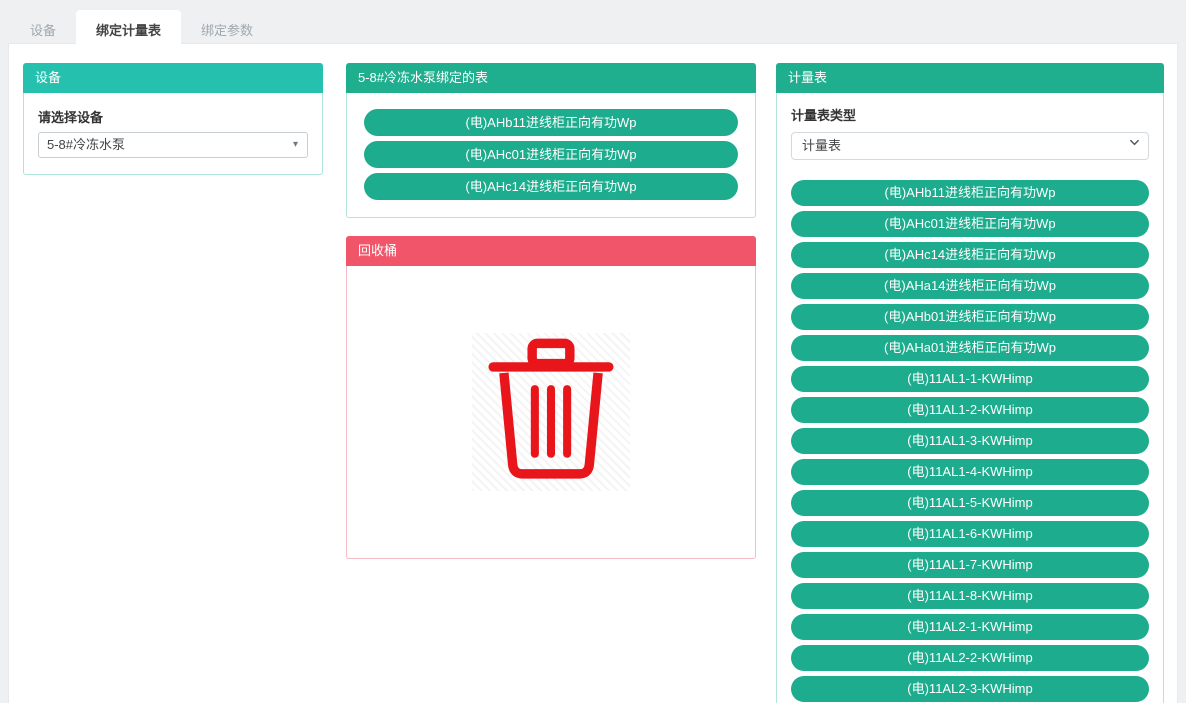  What do you see at coordinates (822, 145) in the screenshot?
I see `meter-type-value: 计量表` at bounding box center [822, 145].